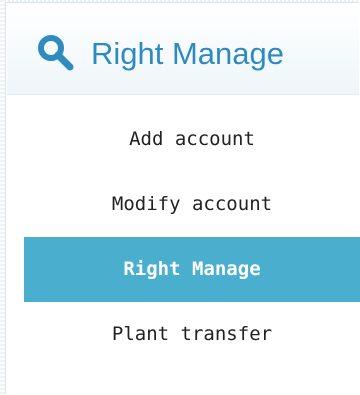  Describe the element at coordinates (188, 53) in the screenshot. I see `panel-title: Right Manage` at that location.